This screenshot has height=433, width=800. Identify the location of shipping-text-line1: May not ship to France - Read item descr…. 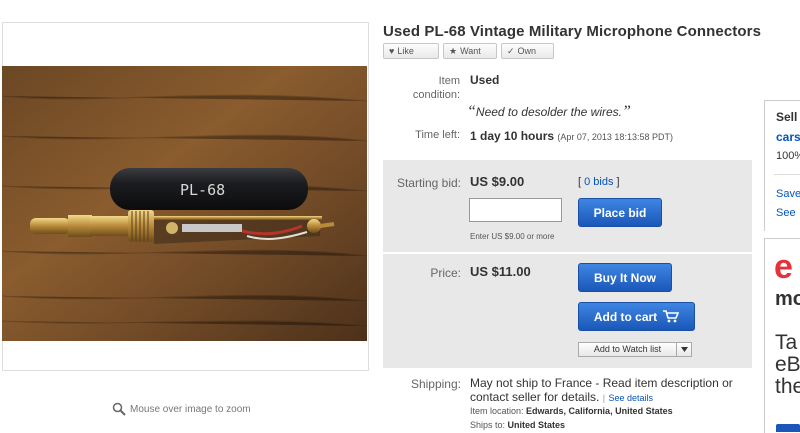
(601, 383).